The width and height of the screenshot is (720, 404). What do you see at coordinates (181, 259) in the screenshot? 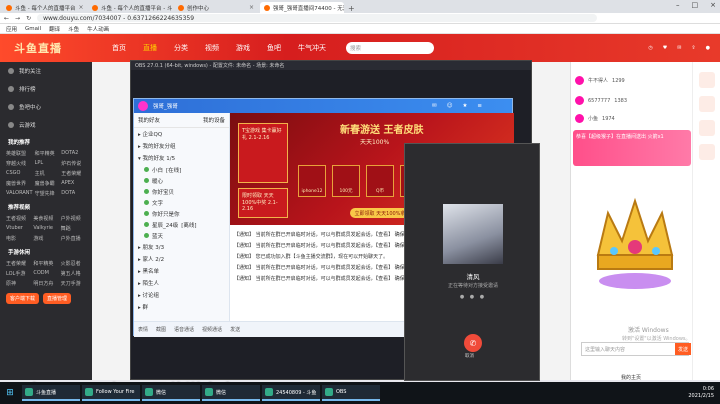
I see `contact-group: ▸ 家人 2/2` at bounding box center [181, 259].